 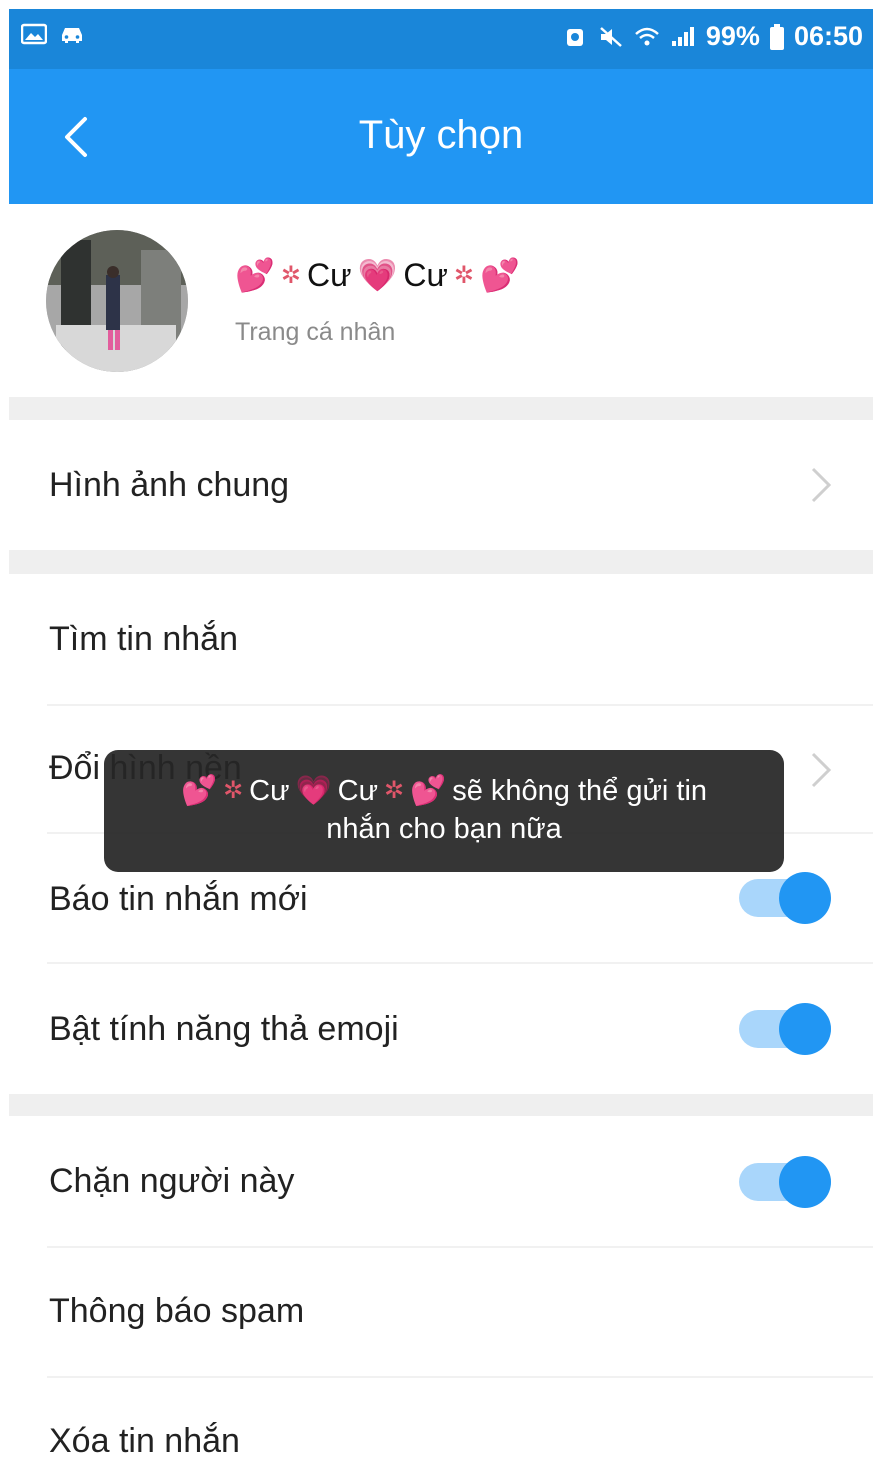 I want to click on shared-media-row: Hình ảnh chung, so click(x=441, y=485).